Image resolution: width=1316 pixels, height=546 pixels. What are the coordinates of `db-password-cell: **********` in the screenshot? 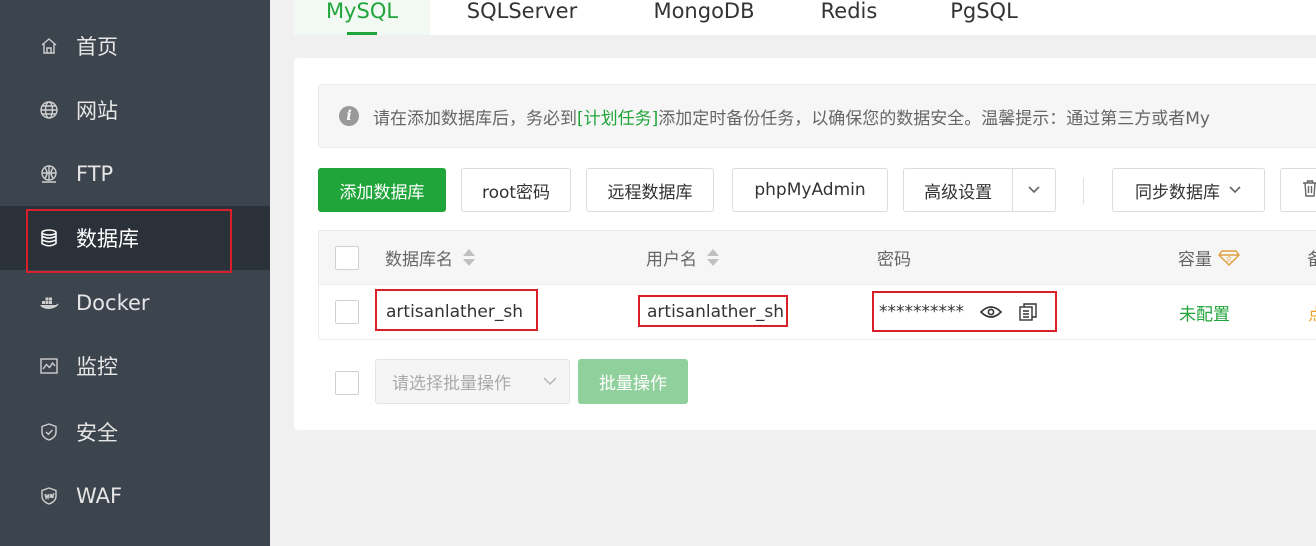 It's located at (958, 312).